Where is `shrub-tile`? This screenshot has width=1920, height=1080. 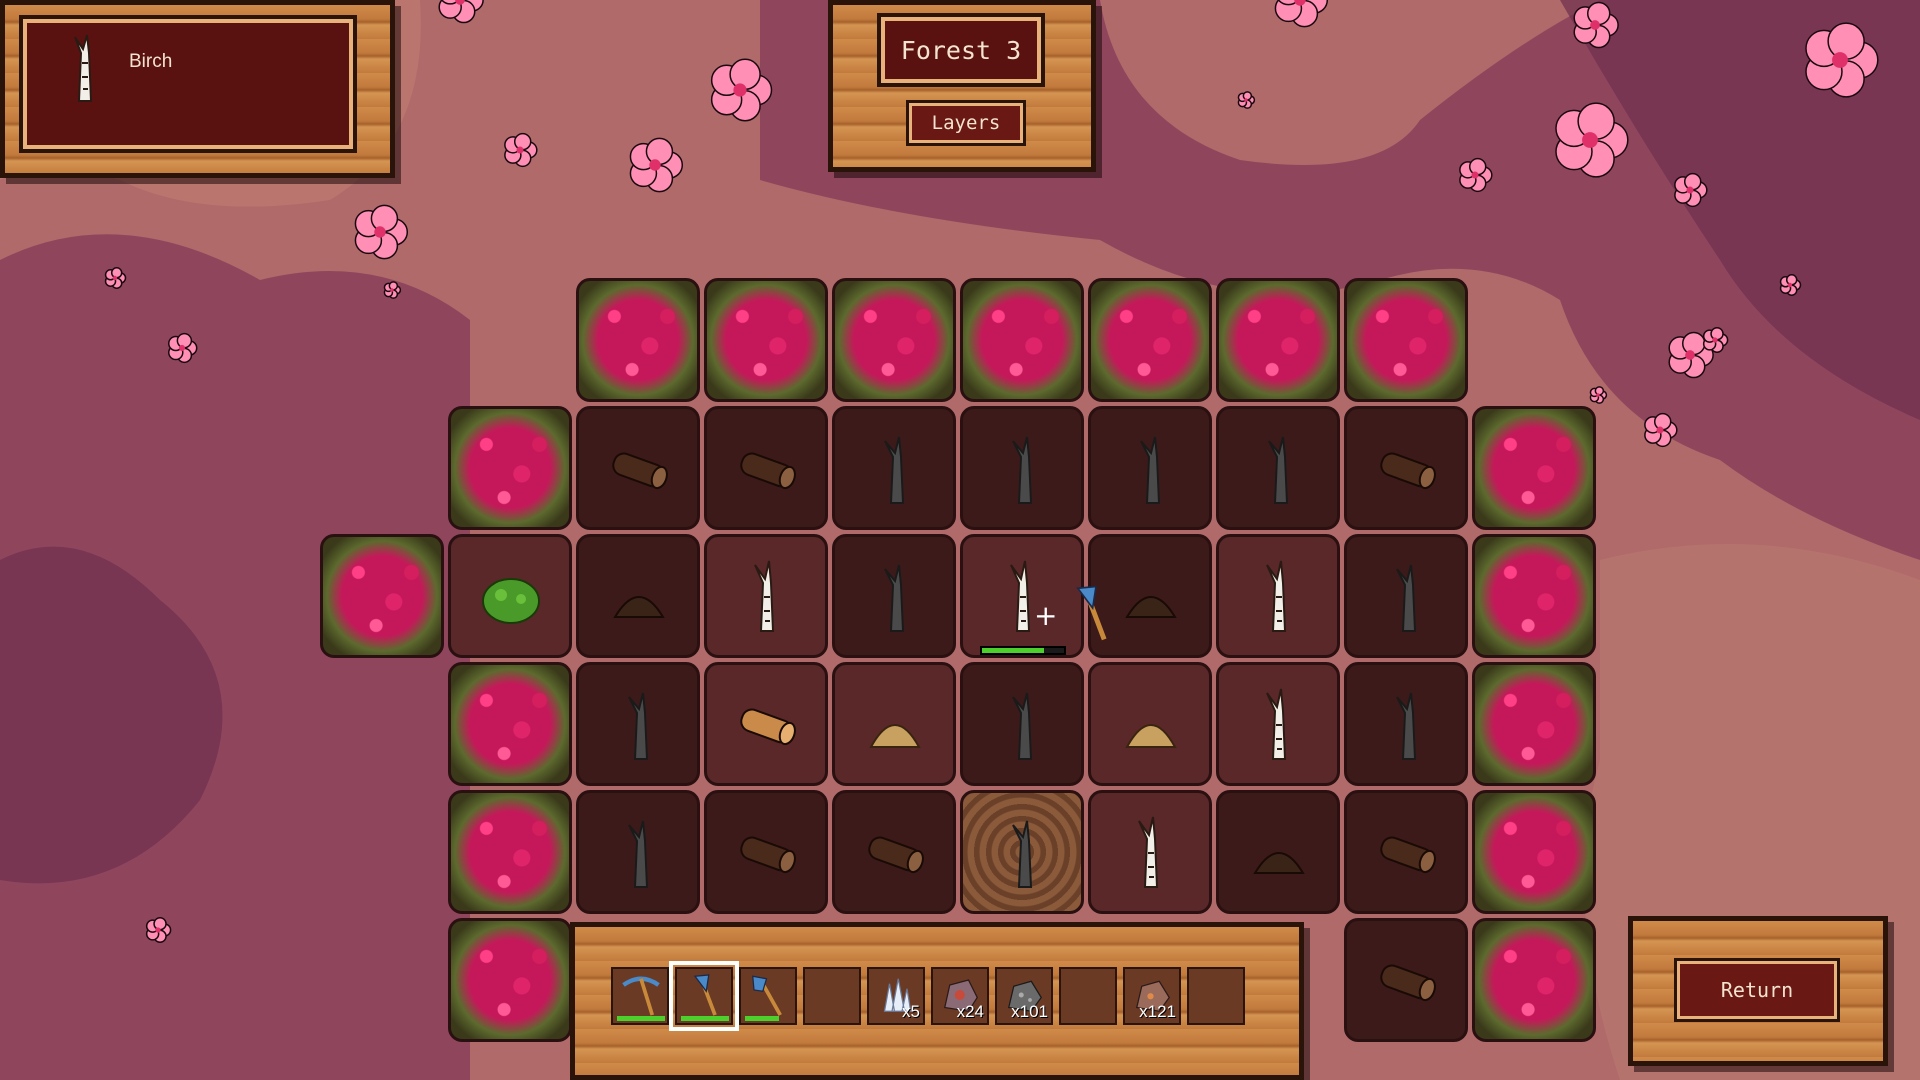
shrub-tile is located at coordinates (510, 596).